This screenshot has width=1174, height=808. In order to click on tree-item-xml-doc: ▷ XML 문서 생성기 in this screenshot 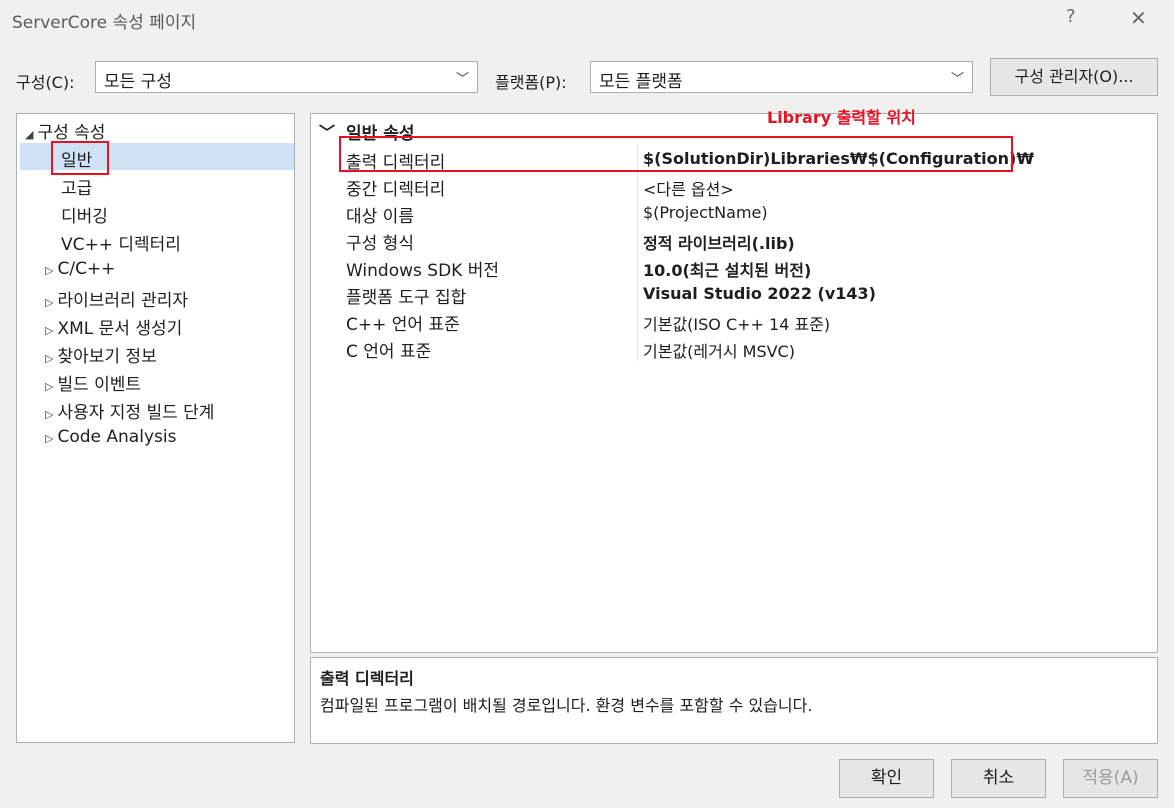, I will do `click(113, 326)`.